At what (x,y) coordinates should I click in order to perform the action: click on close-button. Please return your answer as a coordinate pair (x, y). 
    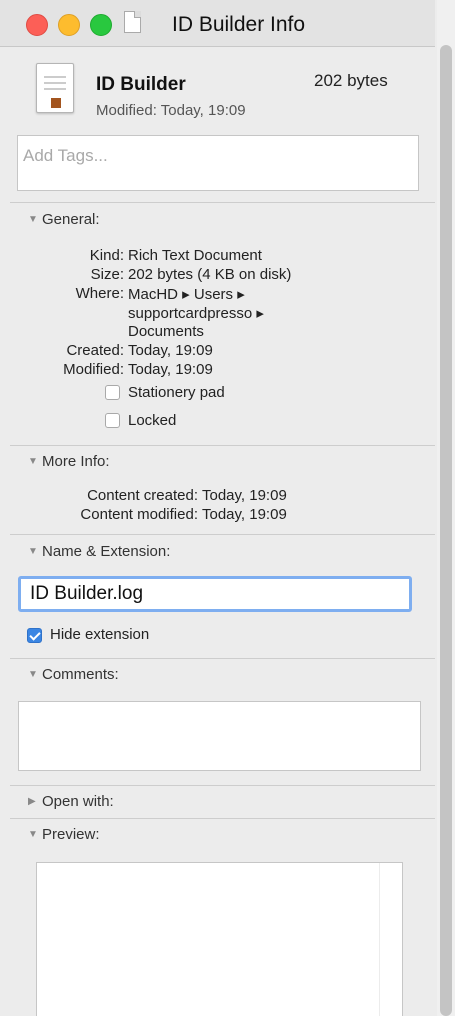
    Looking at the image, I should click on (37, 25).